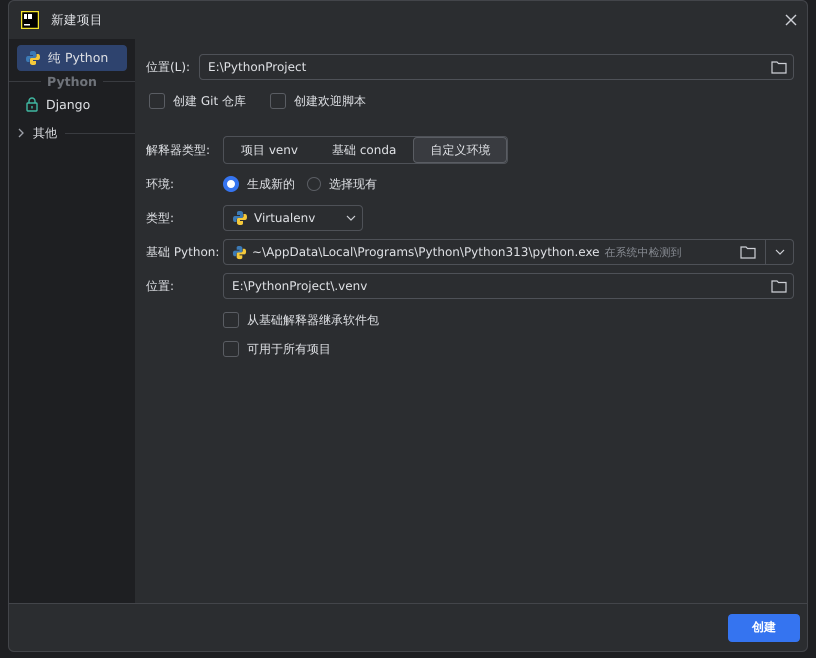 This screenshot has height=658, width=816. What do you see at coordinates (209, 101) in the screenshot?
I see `checkbox-label: 创建 Git 仓库` at bounding box center [209, 101].